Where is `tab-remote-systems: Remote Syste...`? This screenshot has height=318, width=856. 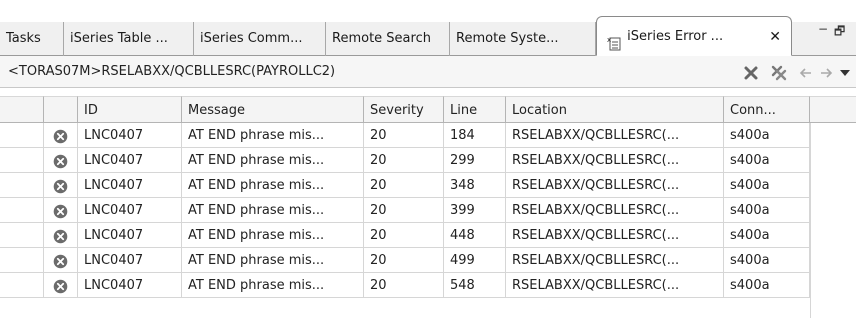
tab-remote-systems: Remote Syste... is located at coordinates (523, 39).